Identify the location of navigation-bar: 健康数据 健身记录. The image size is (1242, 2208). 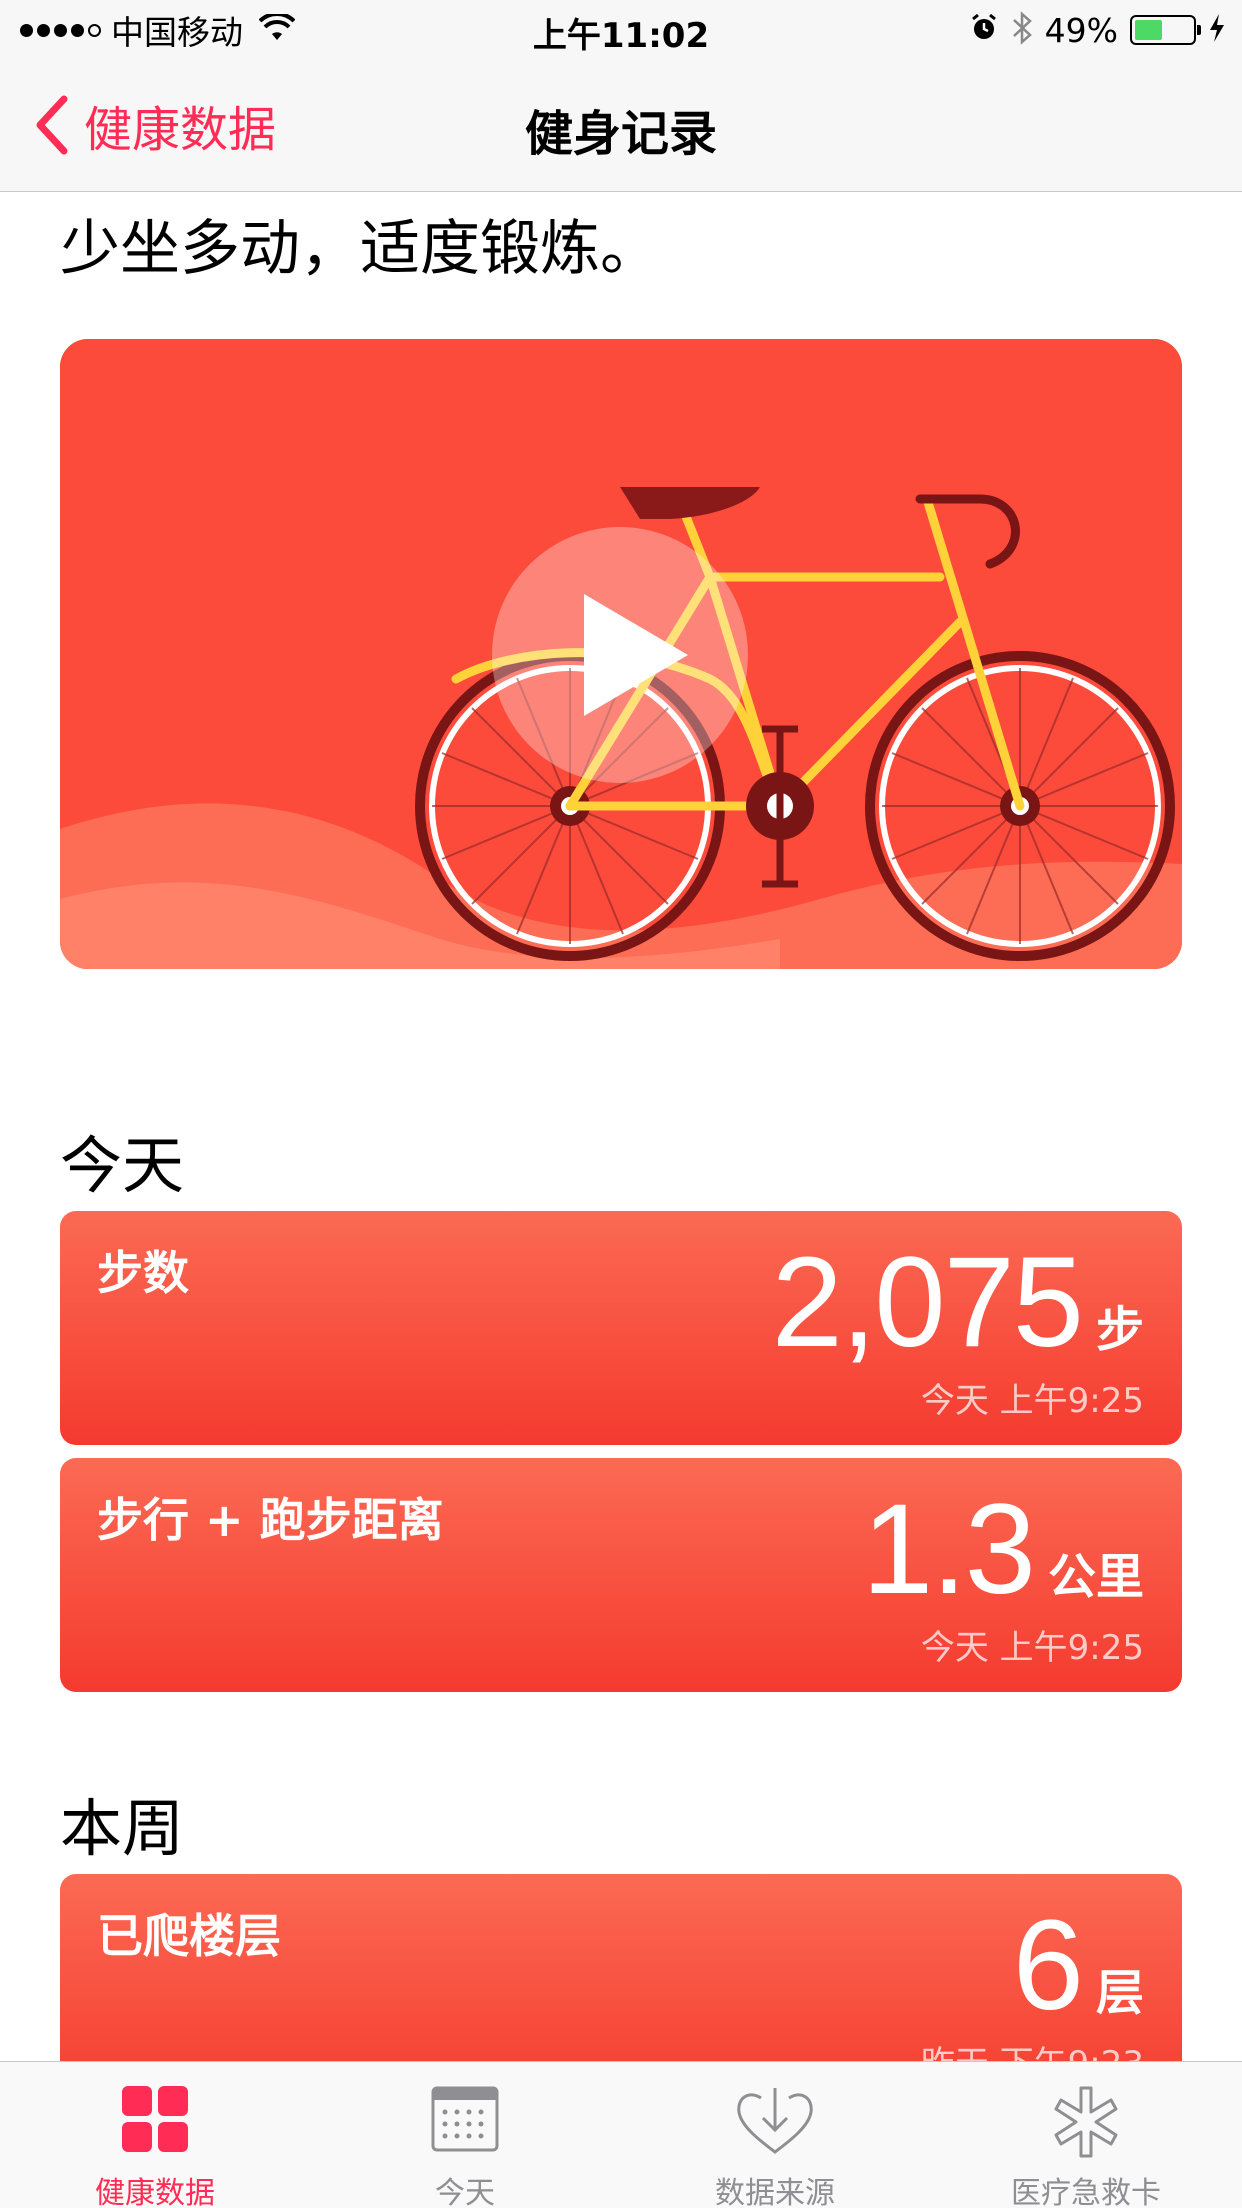
(621, 126).